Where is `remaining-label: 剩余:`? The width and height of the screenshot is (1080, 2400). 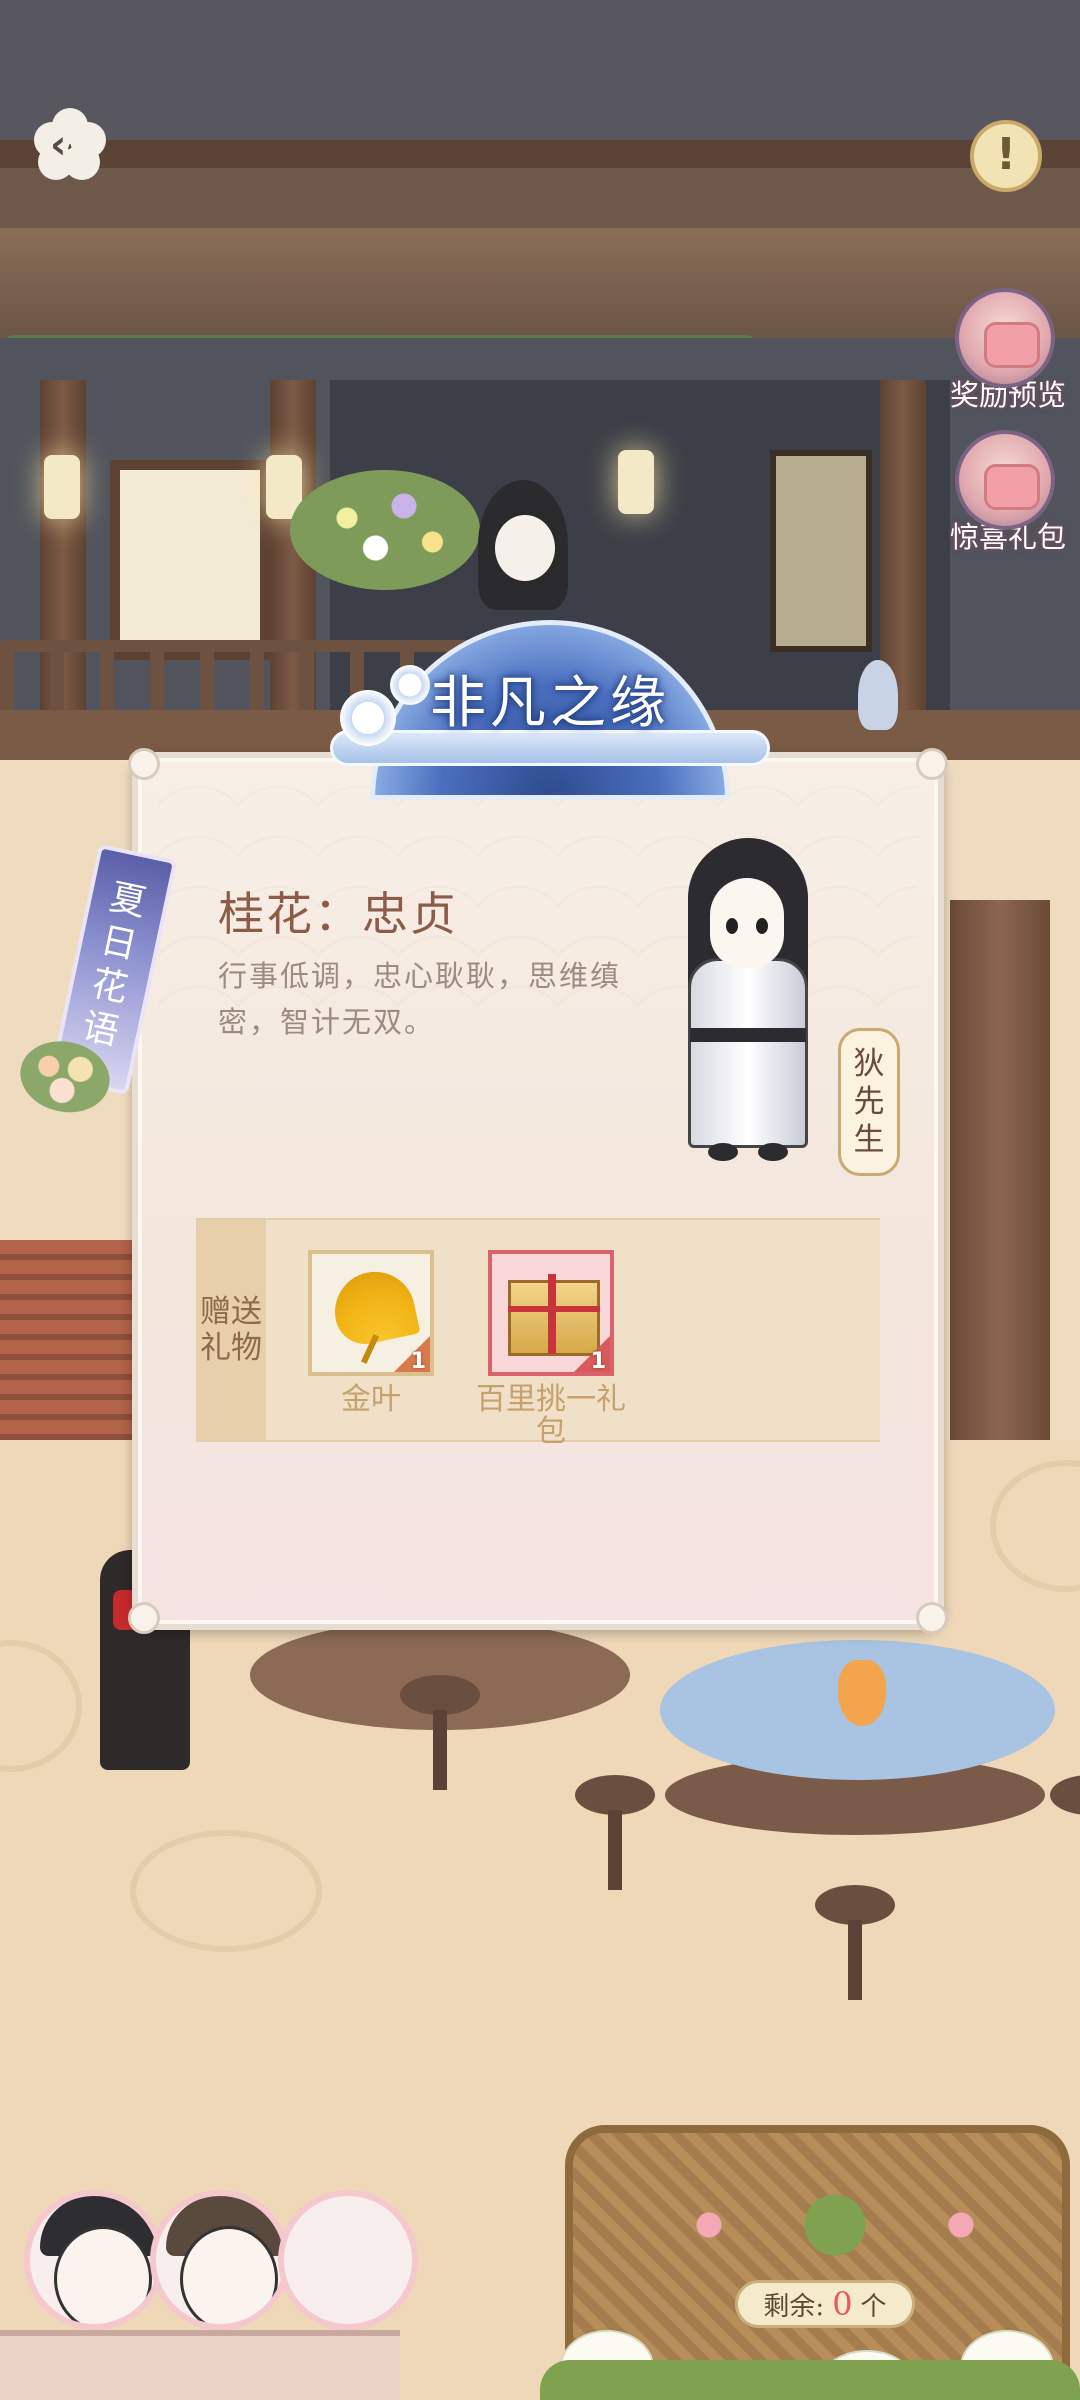 remaining-label: 剩余: is located at coordinates (794, 2306).